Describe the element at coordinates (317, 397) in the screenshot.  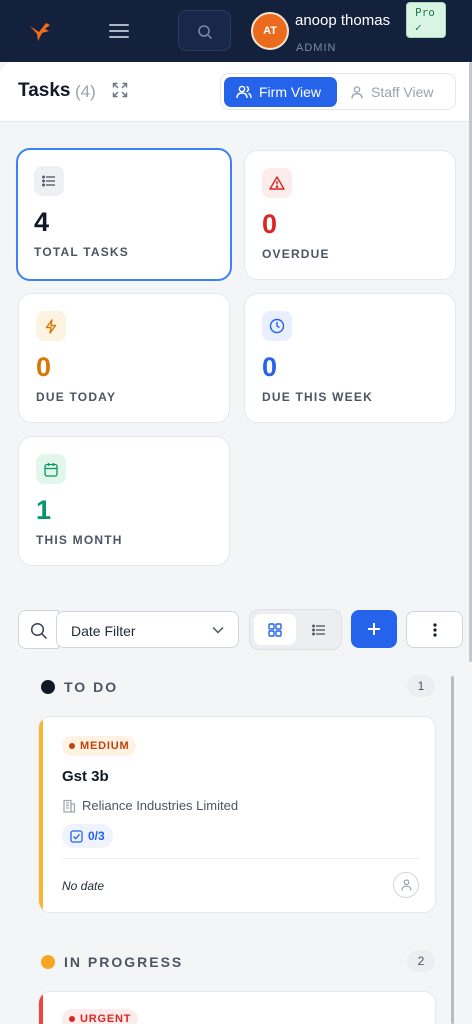
I see `stat-label: DUE THIS WEEK` at that location.